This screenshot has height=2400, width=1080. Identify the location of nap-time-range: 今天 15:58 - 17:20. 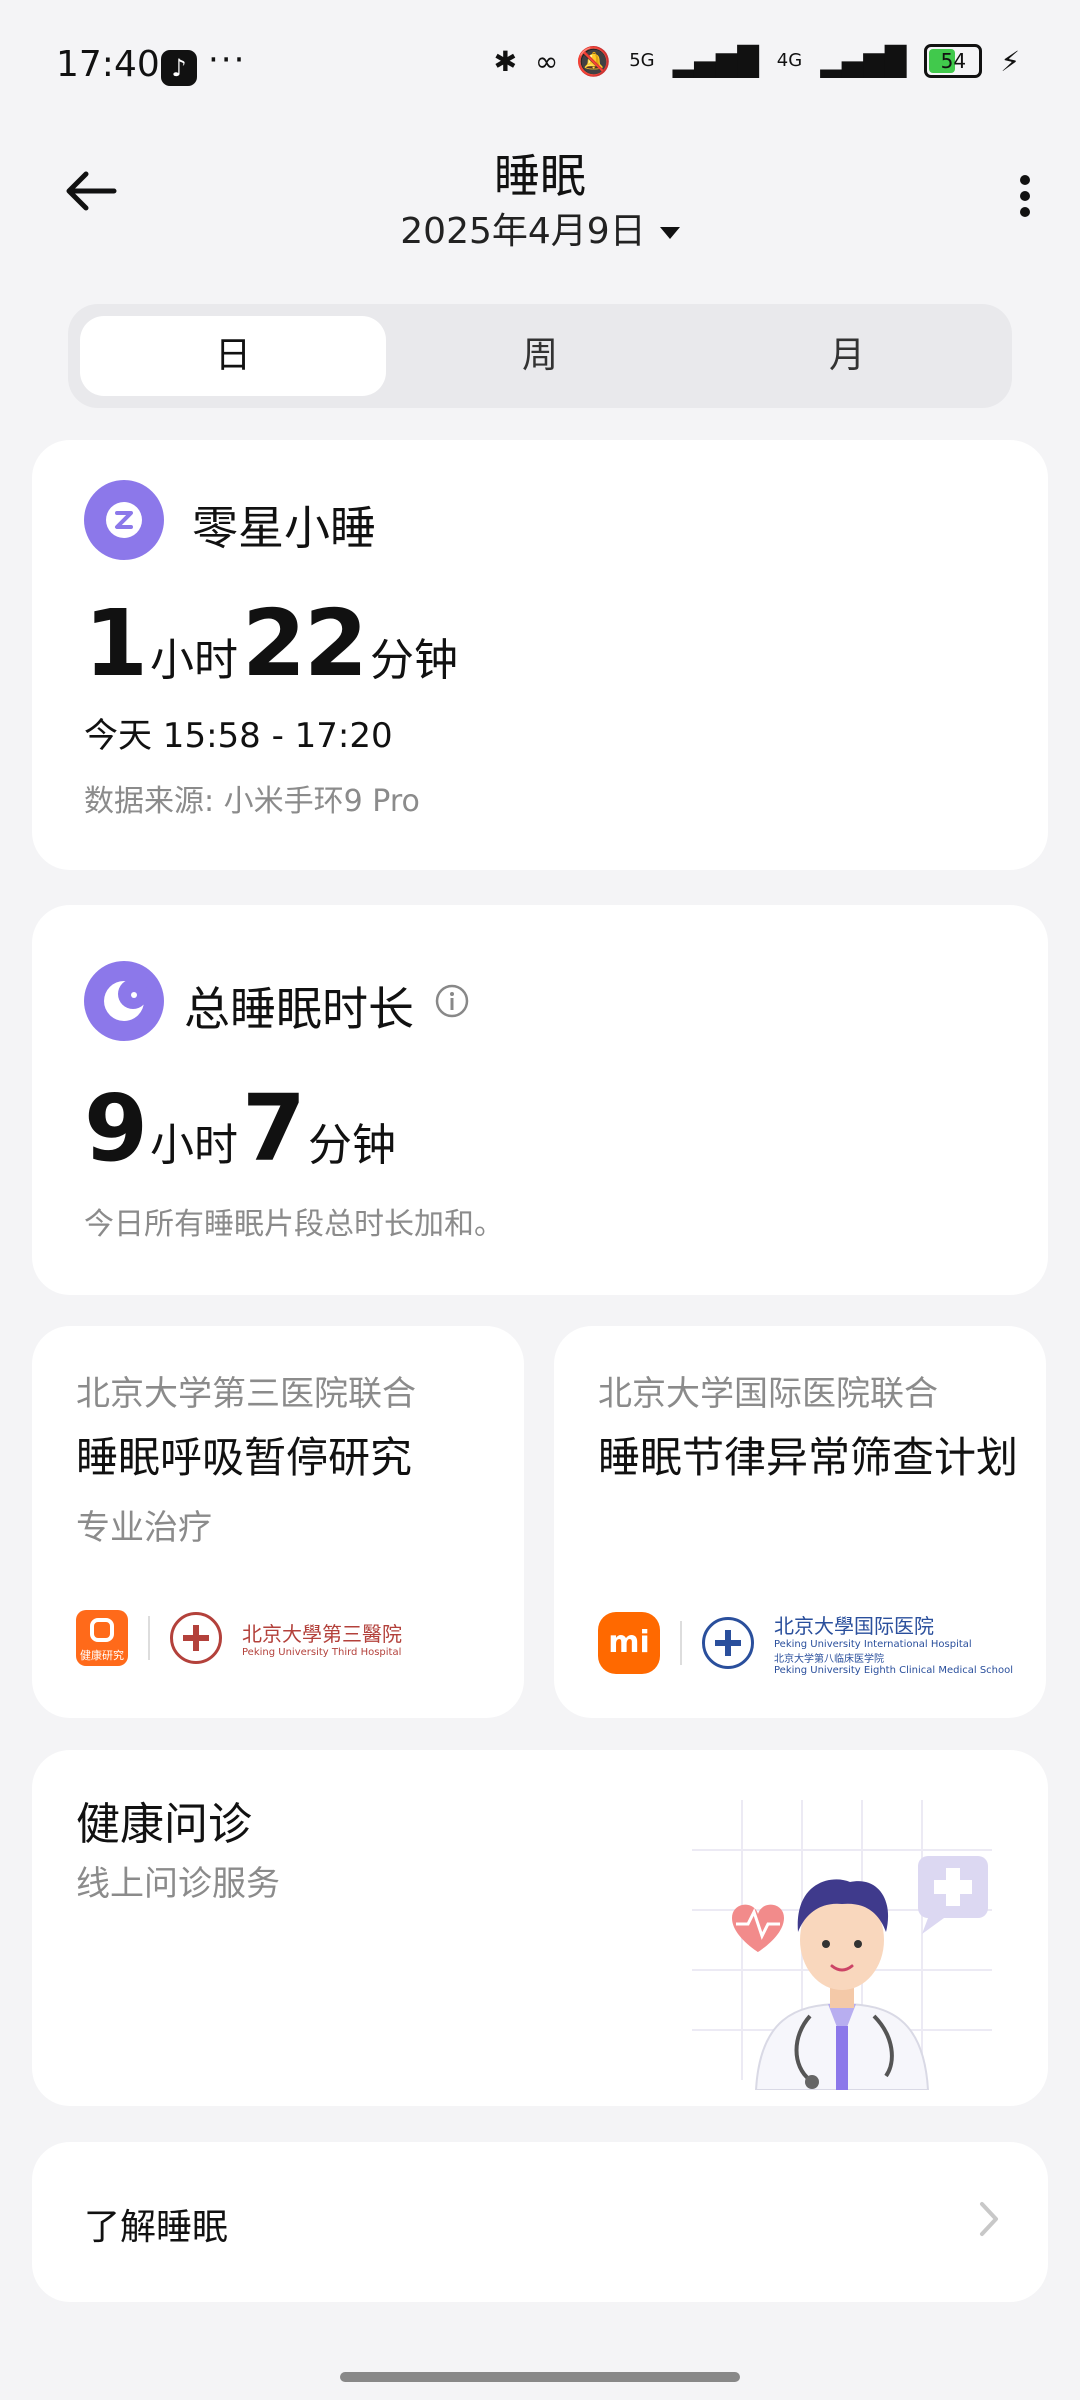
(238, 736).